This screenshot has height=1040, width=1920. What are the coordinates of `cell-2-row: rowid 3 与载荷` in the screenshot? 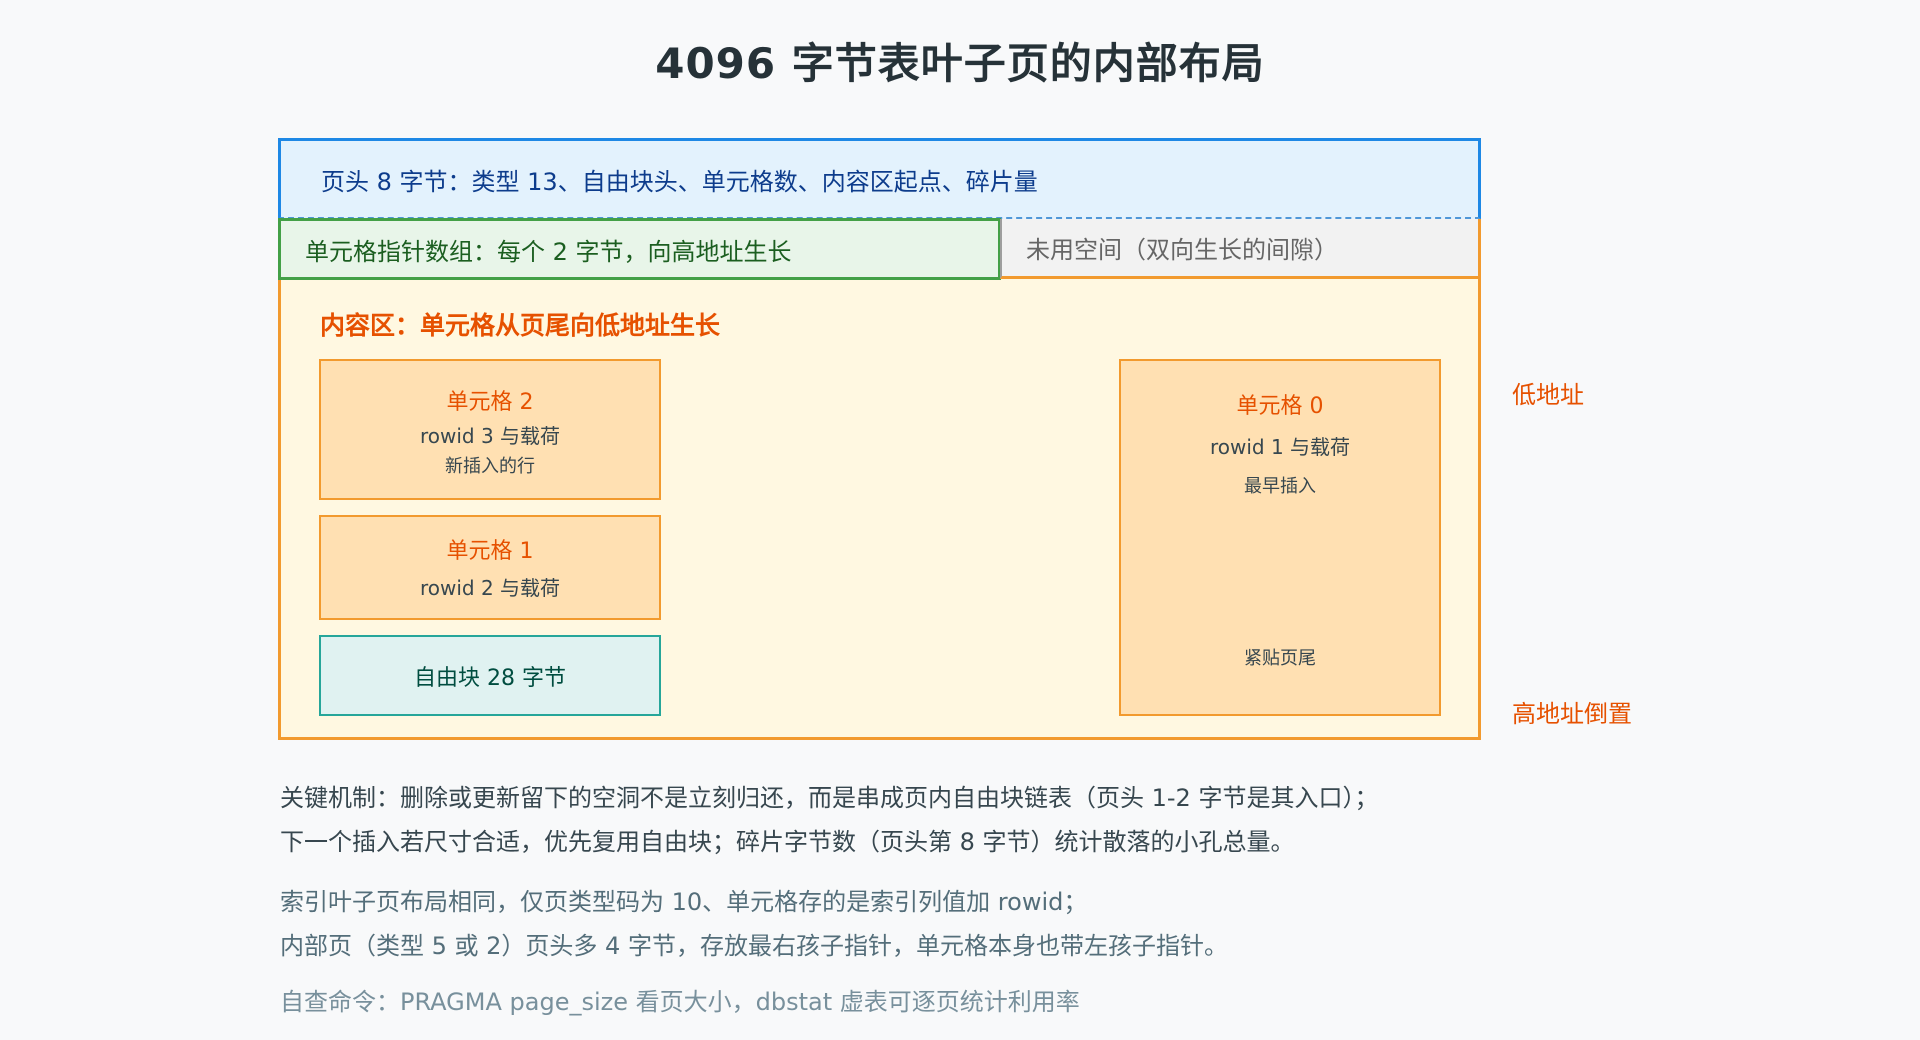 It's located at (490, 436).